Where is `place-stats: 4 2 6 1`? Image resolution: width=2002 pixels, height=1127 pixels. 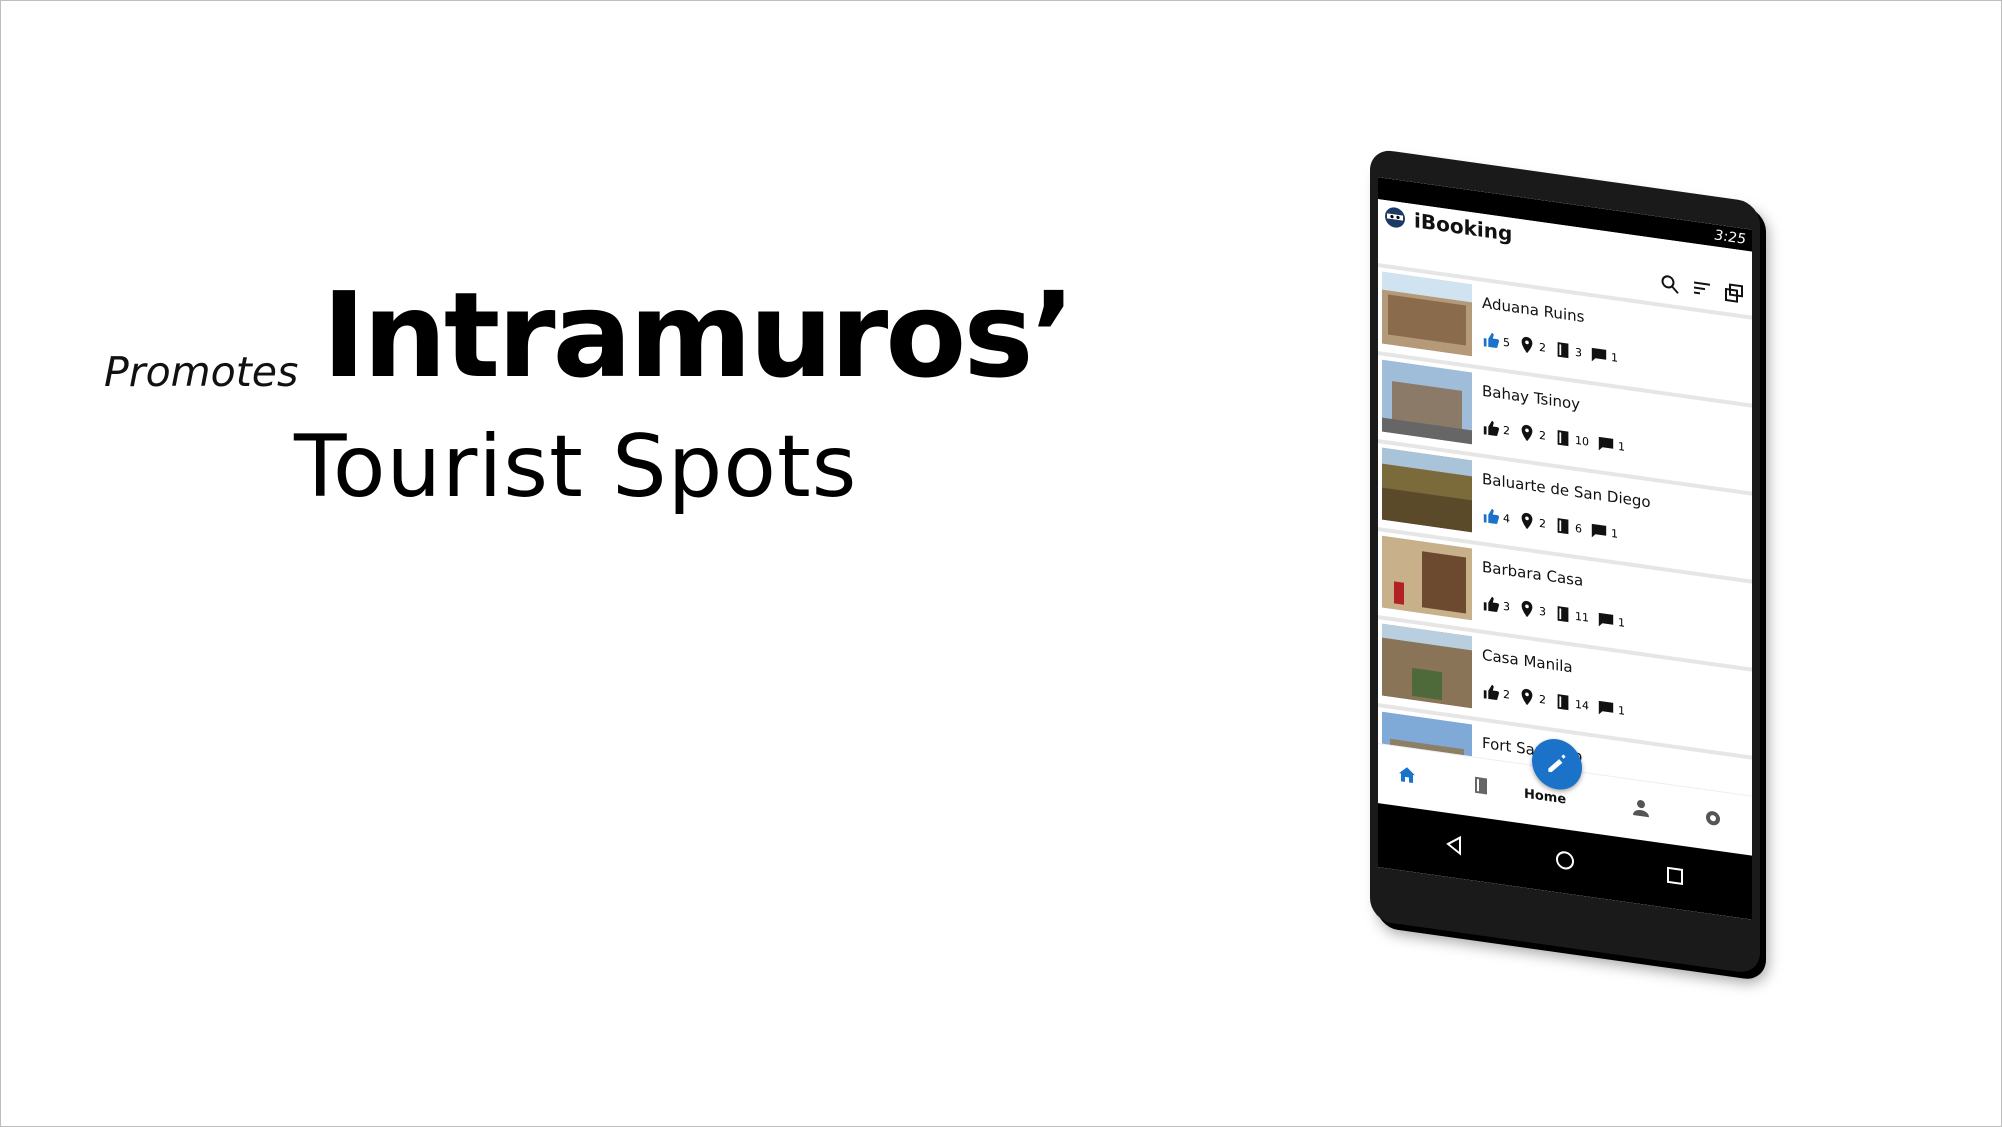
place-stats: 4 2 6 1 is located at coordinates (1553, 525).